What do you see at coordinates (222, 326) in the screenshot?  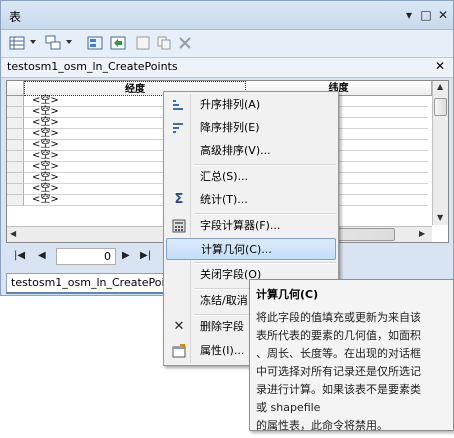 I see `menu-item-label: 删除字段` at bounding box center [222, 326].